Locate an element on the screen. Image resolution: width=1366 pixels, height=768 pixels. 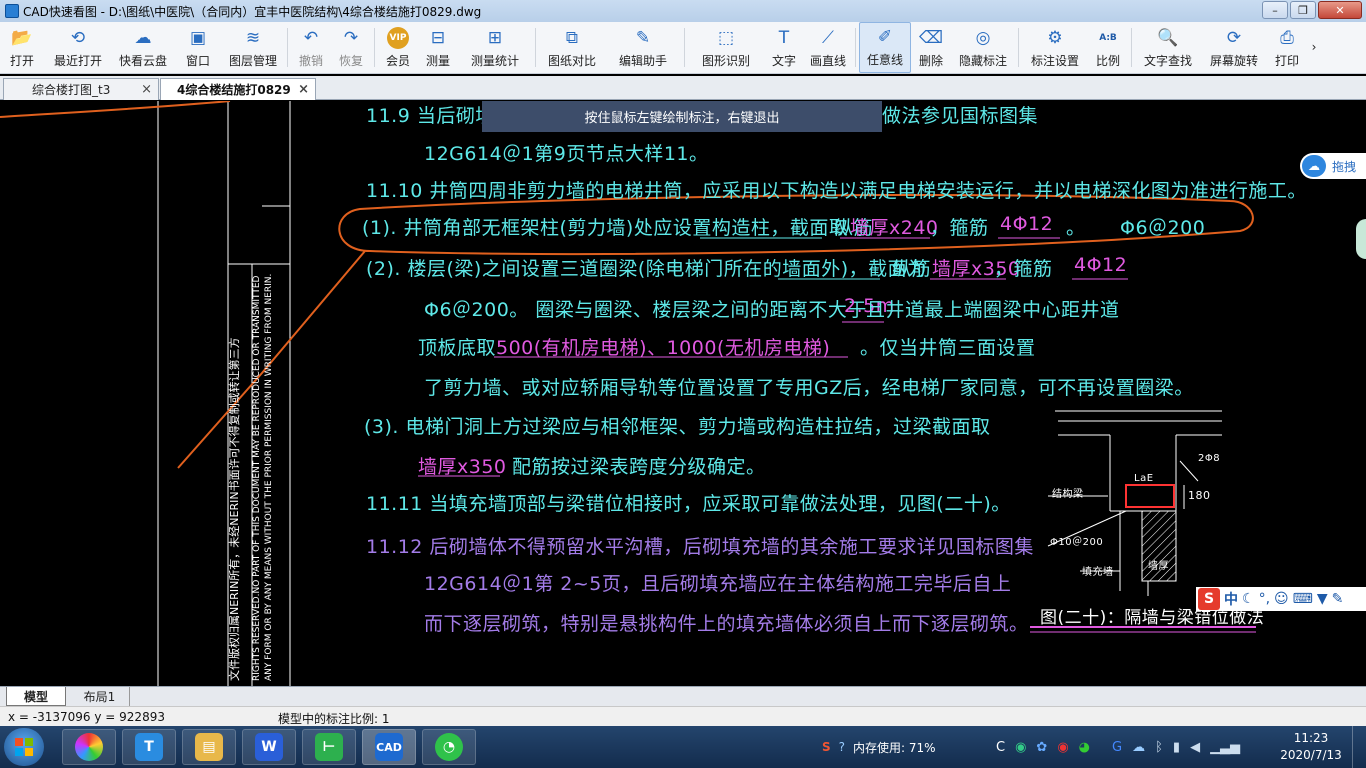
tray-green-icon: ◉ is located at coordinates (1020, 747).